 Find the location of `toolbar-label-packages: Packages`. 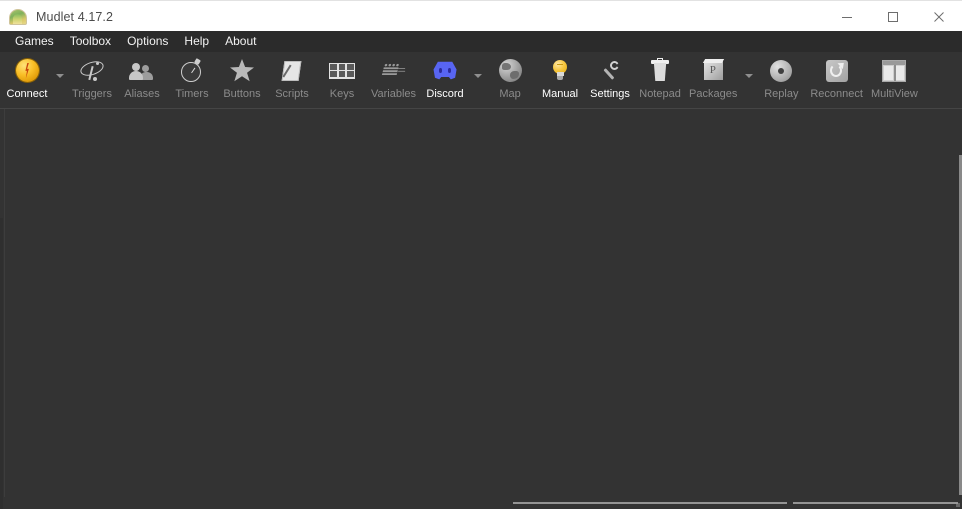

toolbar-label-packages: Packages is located at coordinates (713, 94).